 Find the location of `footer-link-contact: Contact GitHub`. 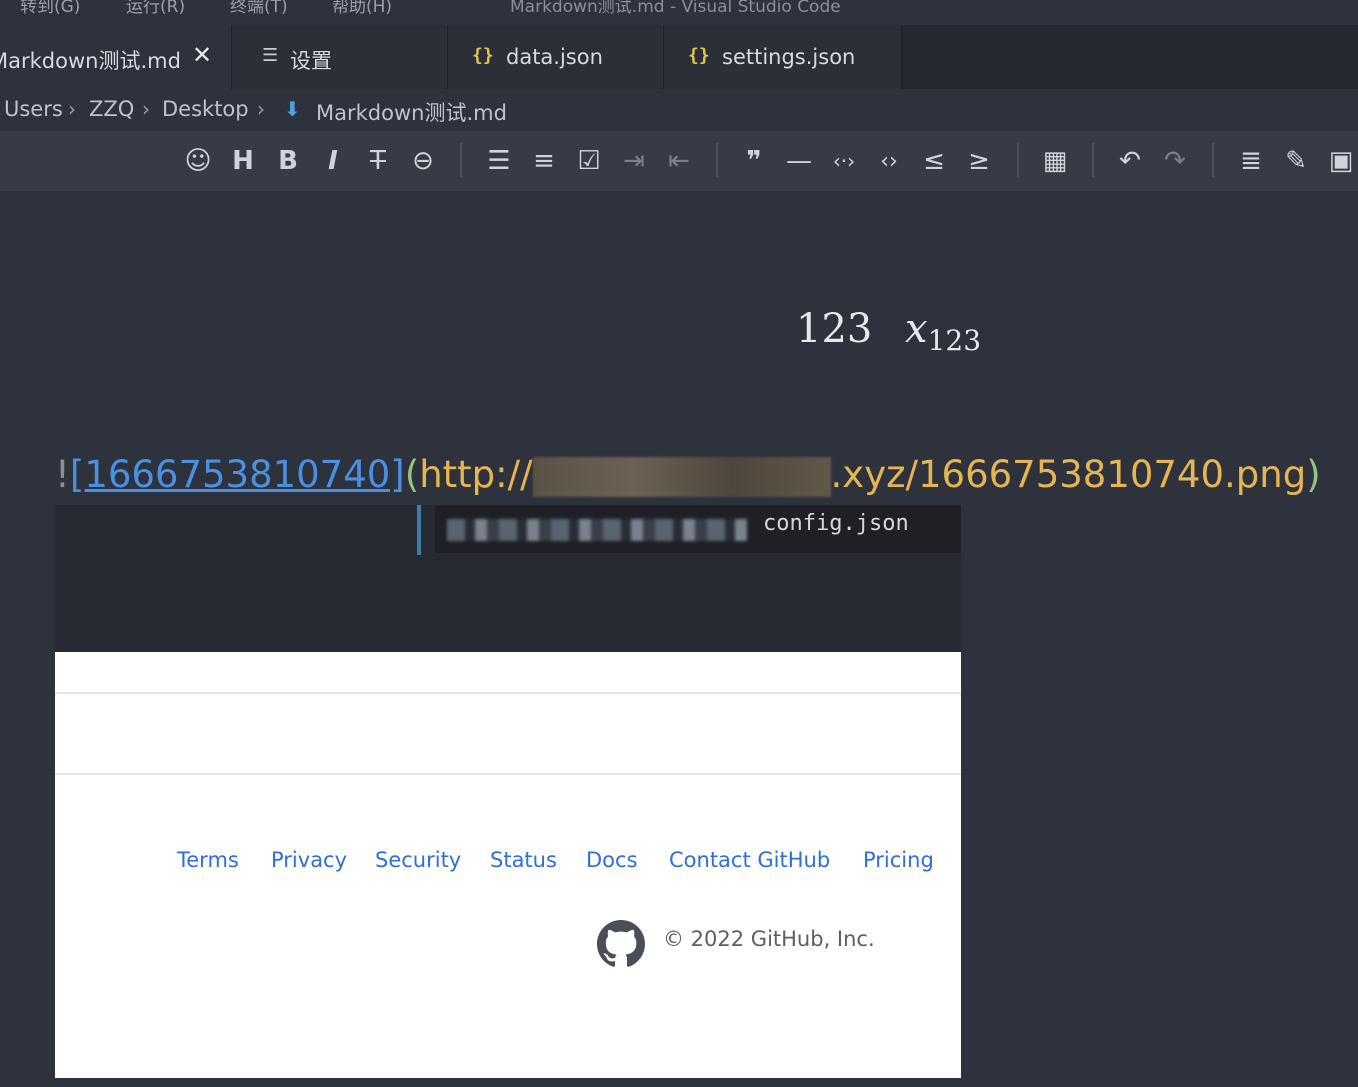

footer-link-contact: Contact GitHub is located at coordinates (750, 860).